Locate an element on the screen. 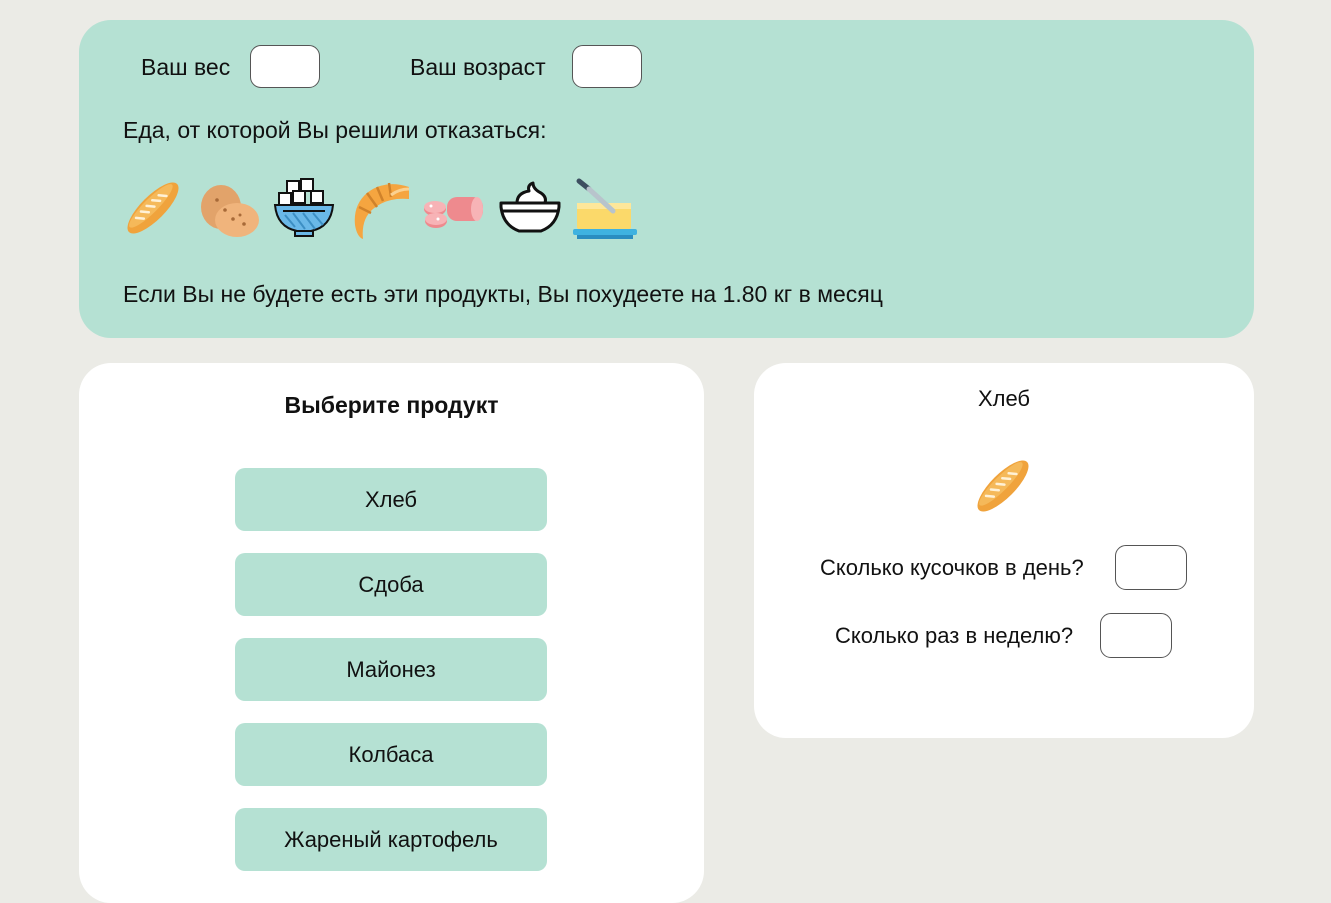  product-button-bread: Хлеб is located at coordinates (391, 499).